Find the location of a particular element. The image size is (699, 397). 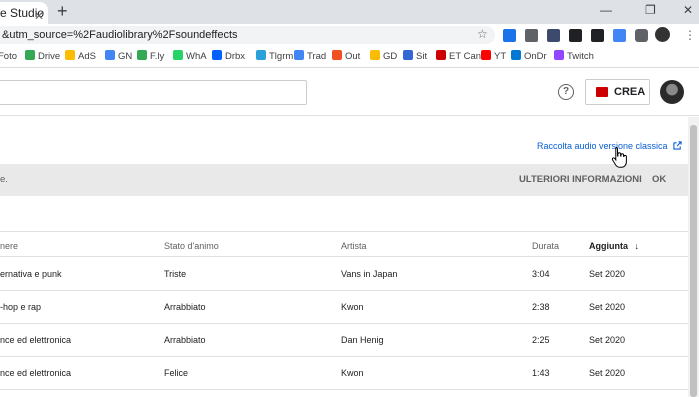

bookmark-label: Trad is located at coordinates (317, 56).